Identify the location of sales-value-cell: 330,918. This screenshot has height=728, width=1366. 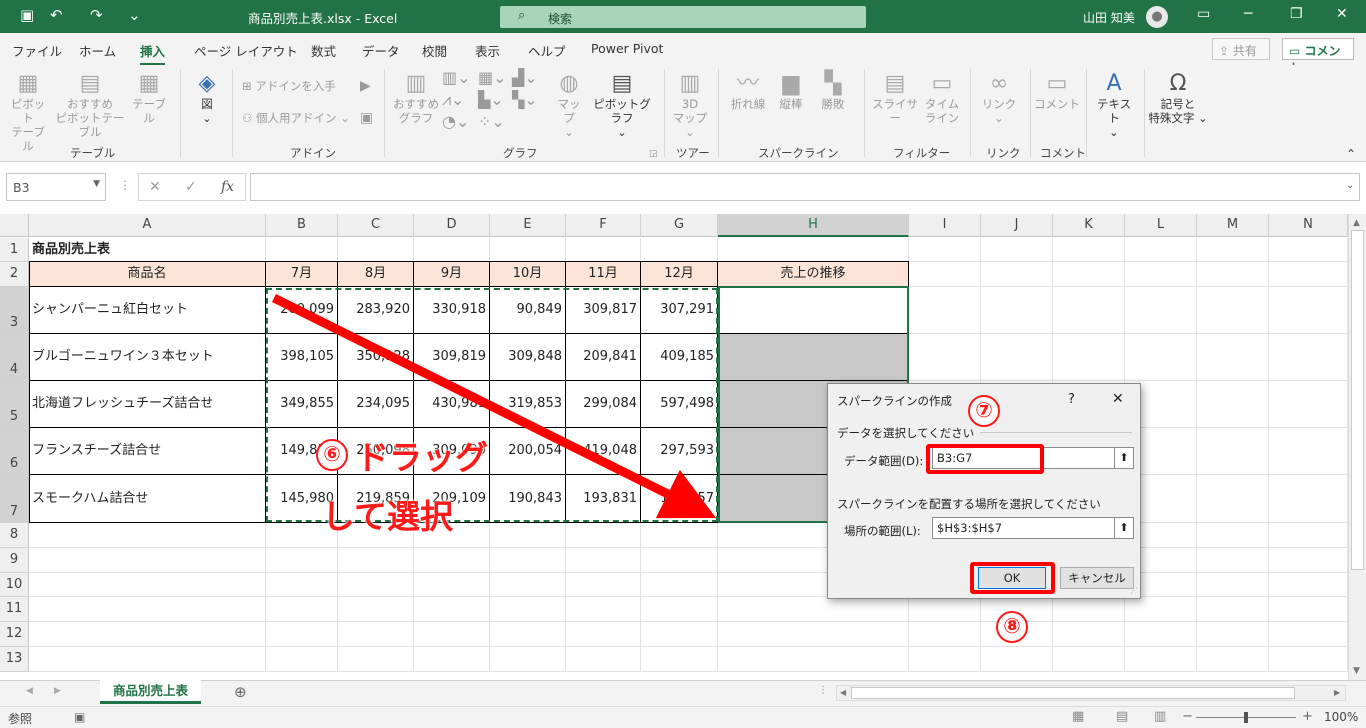
(452, 310).